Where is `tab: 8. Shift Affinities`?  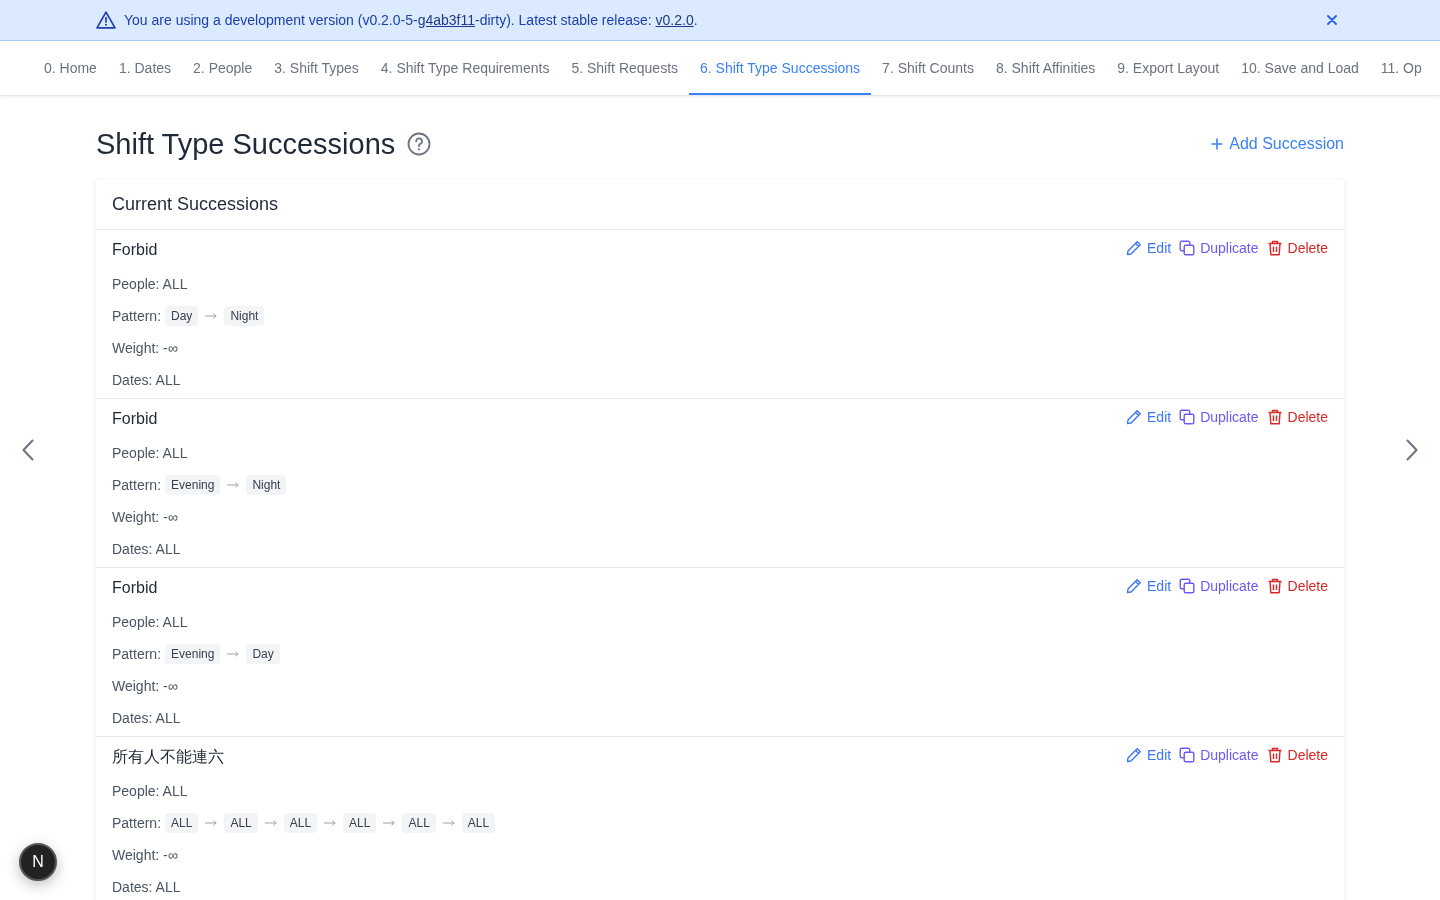 tab: 8. Shift Affinities is located at coordinates (1045, 68).